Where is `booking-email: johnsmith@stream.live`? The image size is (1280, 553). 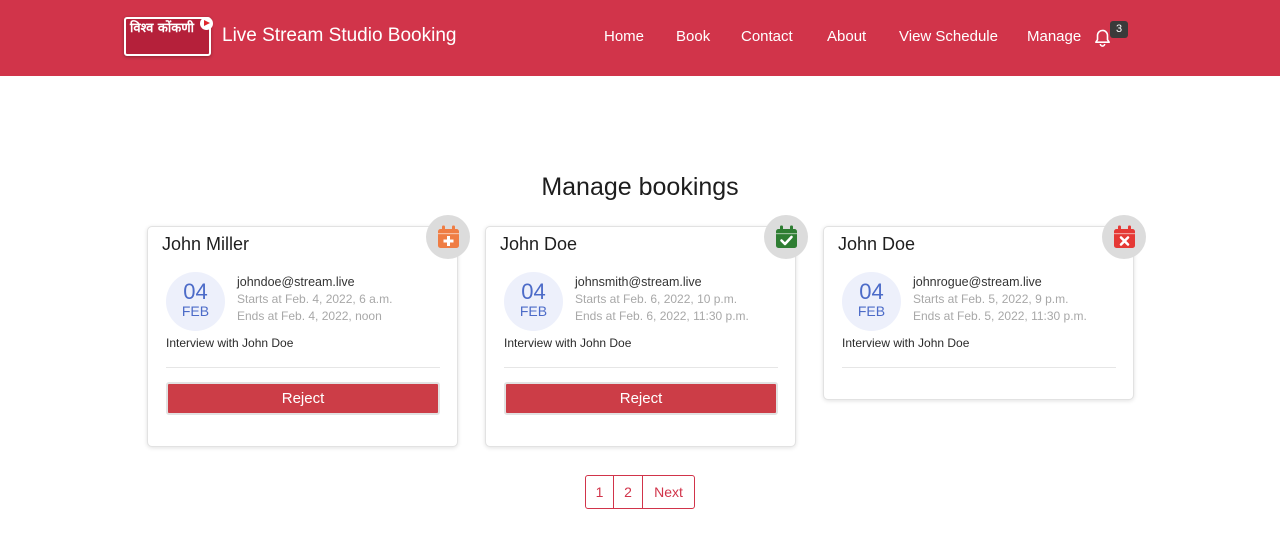 booking-email: johnsmith@stream.live is located at coordinates (638, 282).